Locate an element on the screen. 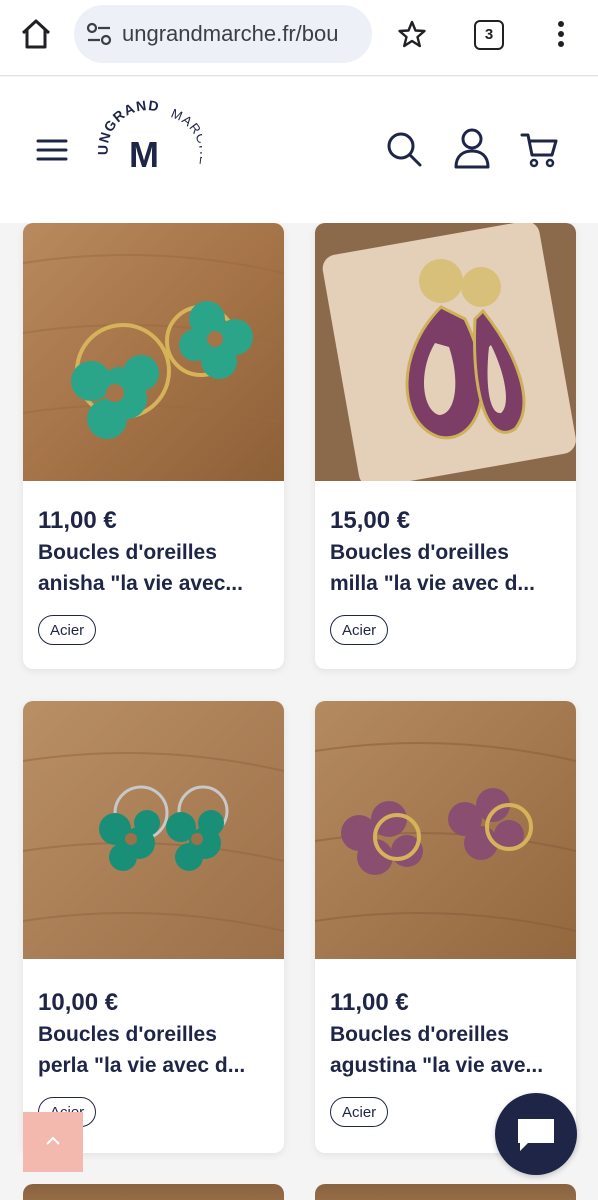 This screenshot has width=598, height=1200. cart-icon is located at coordinates (540, 149).